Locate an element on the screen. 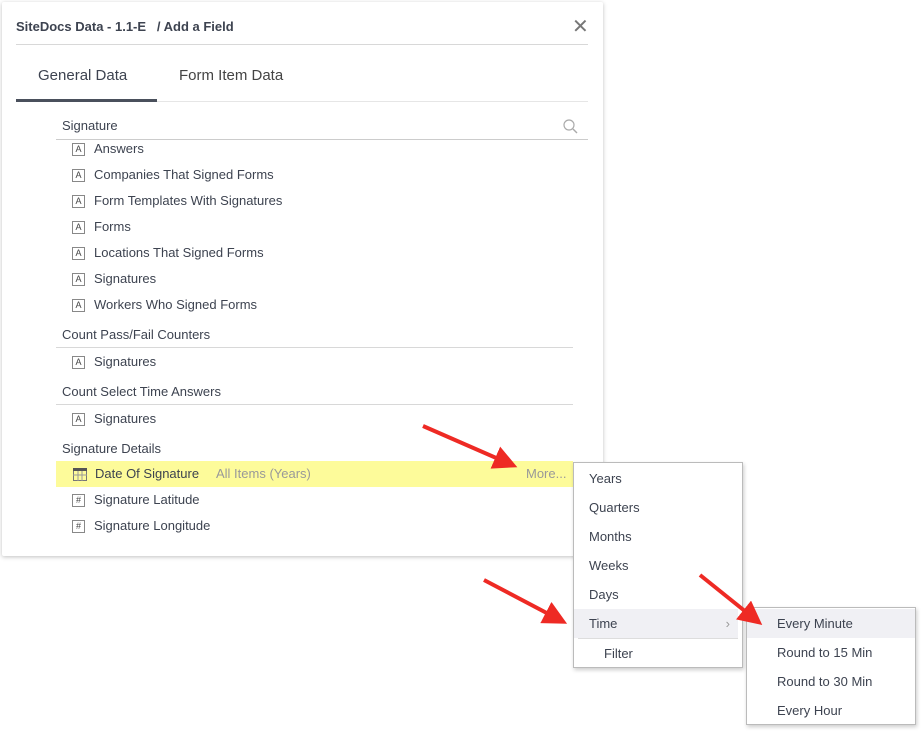 The image size is (924, 732). submenu-item-every-minute: Every Minute is located at coordinates (831, 623).